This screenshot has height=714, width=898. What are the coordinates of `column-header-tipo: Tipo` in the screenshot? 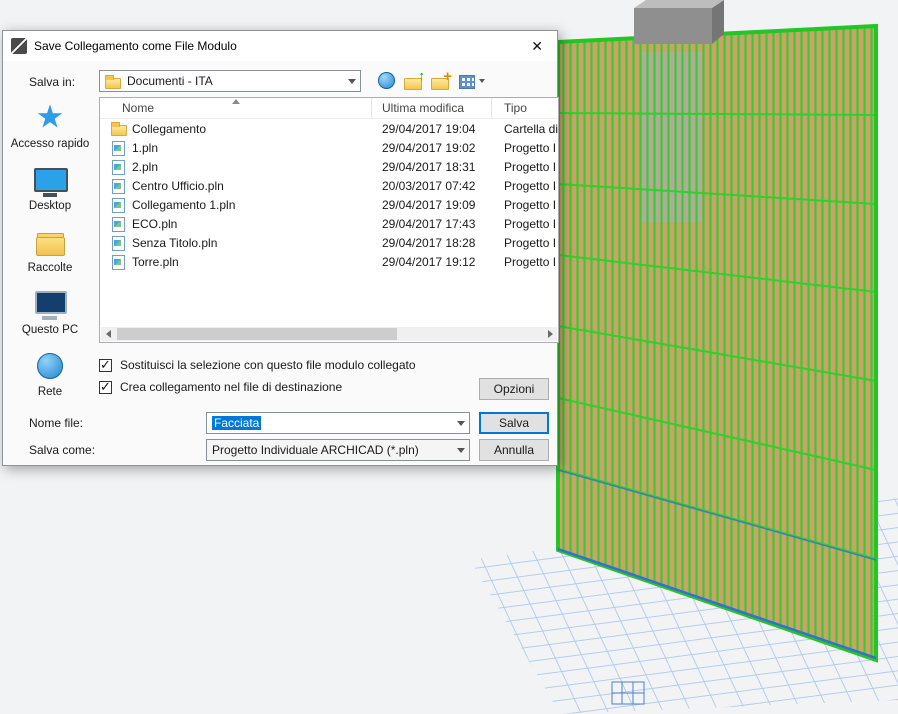 It's located at (525, 108).